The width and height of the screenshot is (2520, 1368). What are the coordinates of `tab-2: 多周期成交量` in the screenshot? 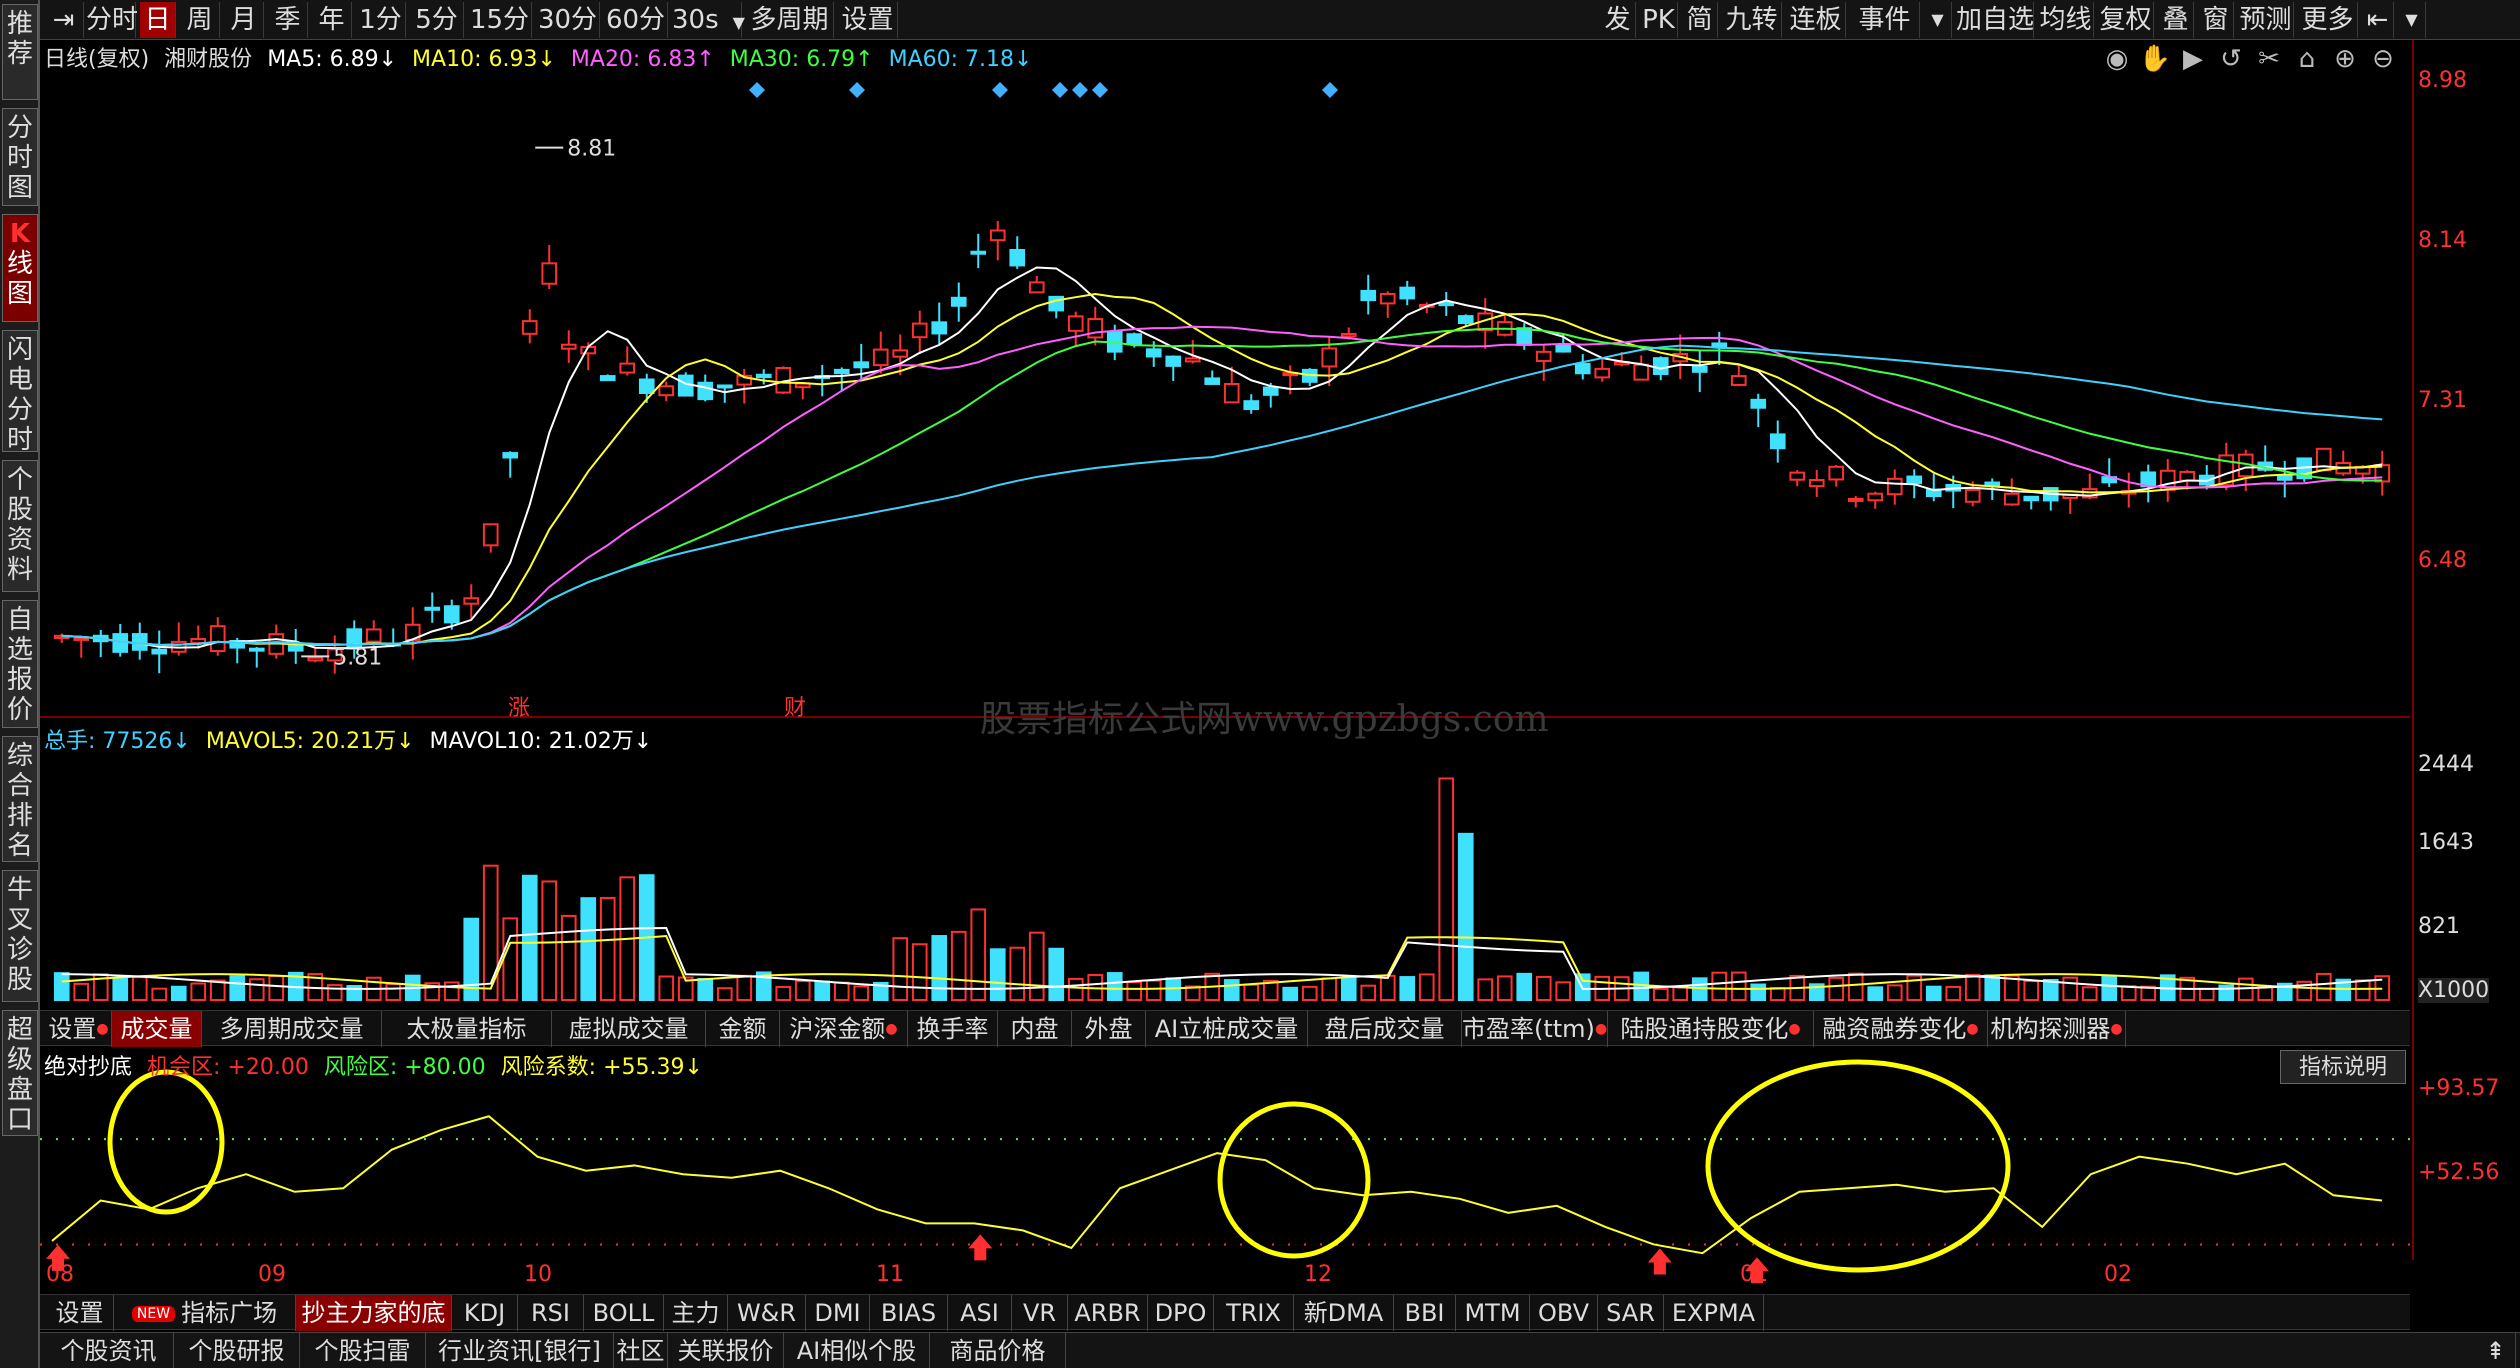 It's located at (292, 1029).